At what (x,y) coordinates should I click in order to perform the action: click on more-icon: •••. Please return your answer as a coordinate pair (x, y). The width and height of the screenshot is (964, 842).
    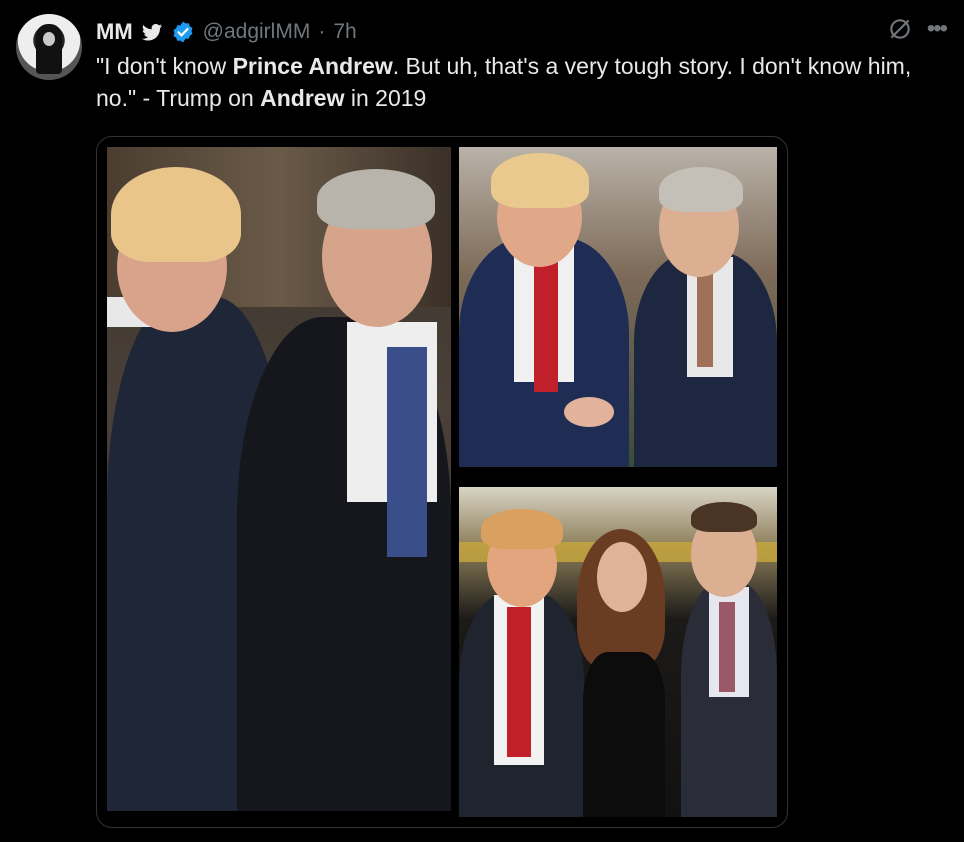
    Looking at the image, I should click on (937, 29).